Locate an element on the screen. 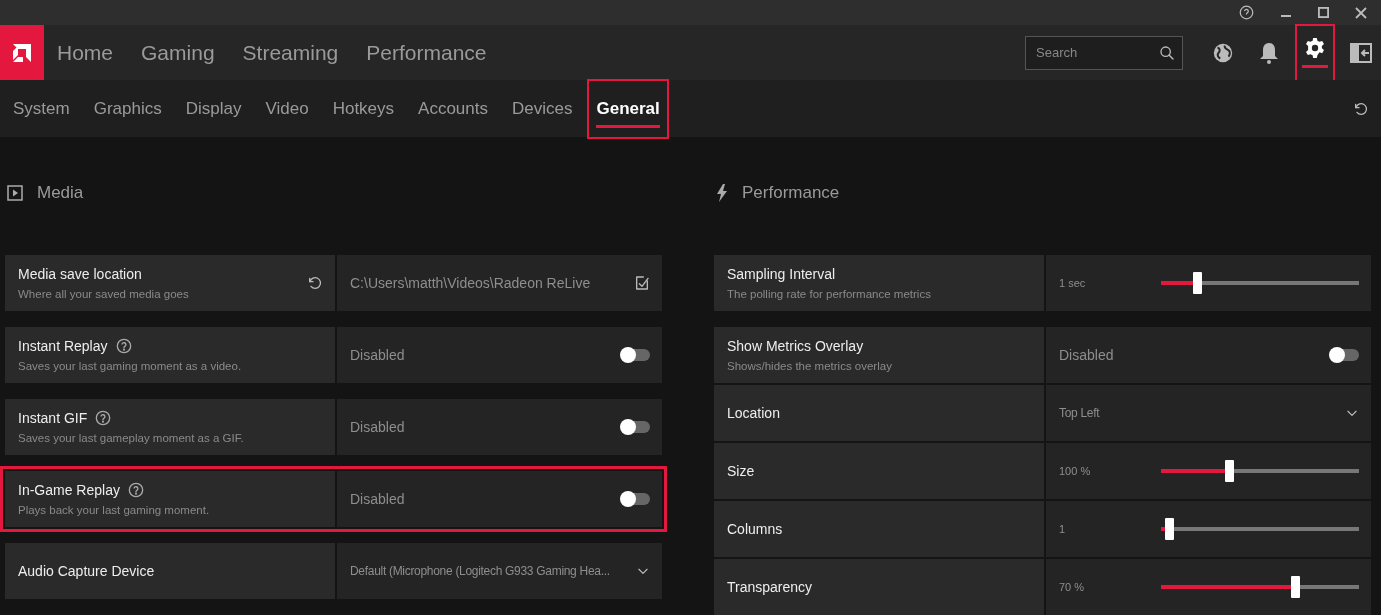 The height and width of the screenshot is (615, 1381). setting-title: Location is located at coordinates (753, 413).